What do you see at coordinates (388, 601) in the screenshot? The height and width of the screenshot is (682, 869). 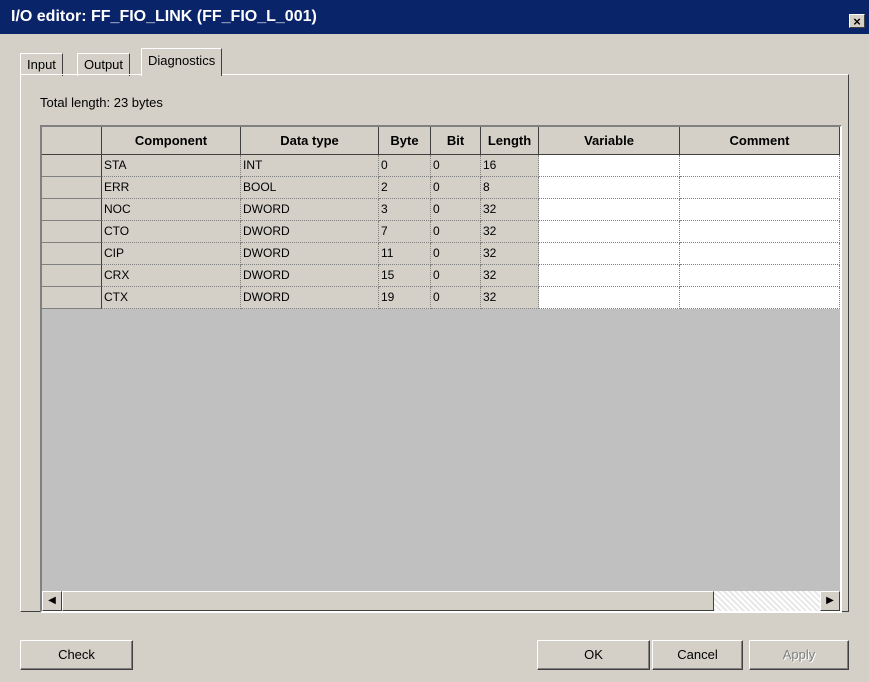 I see `scroll-thumb` at bounding box center [388, 601].